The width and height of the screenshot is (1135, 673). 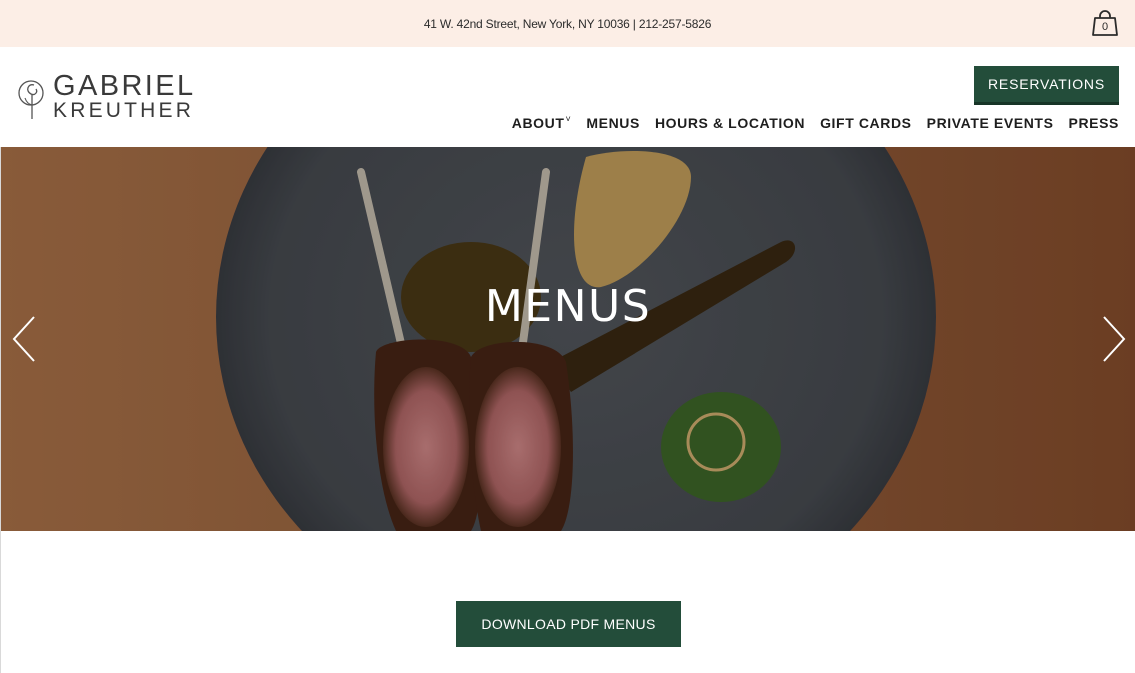 What do you see at coordinates (613, 123) in the screenshot?
I see `nav-item-menus: MENUS` at bounding box center [613, 123].